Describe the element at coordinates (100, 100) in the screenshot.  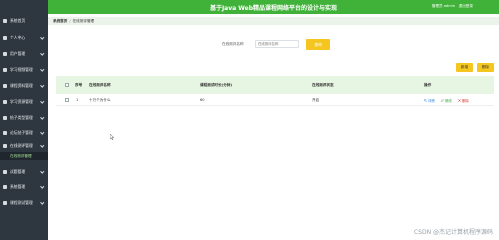
I see `row-name: 十万个为什么` at that location.